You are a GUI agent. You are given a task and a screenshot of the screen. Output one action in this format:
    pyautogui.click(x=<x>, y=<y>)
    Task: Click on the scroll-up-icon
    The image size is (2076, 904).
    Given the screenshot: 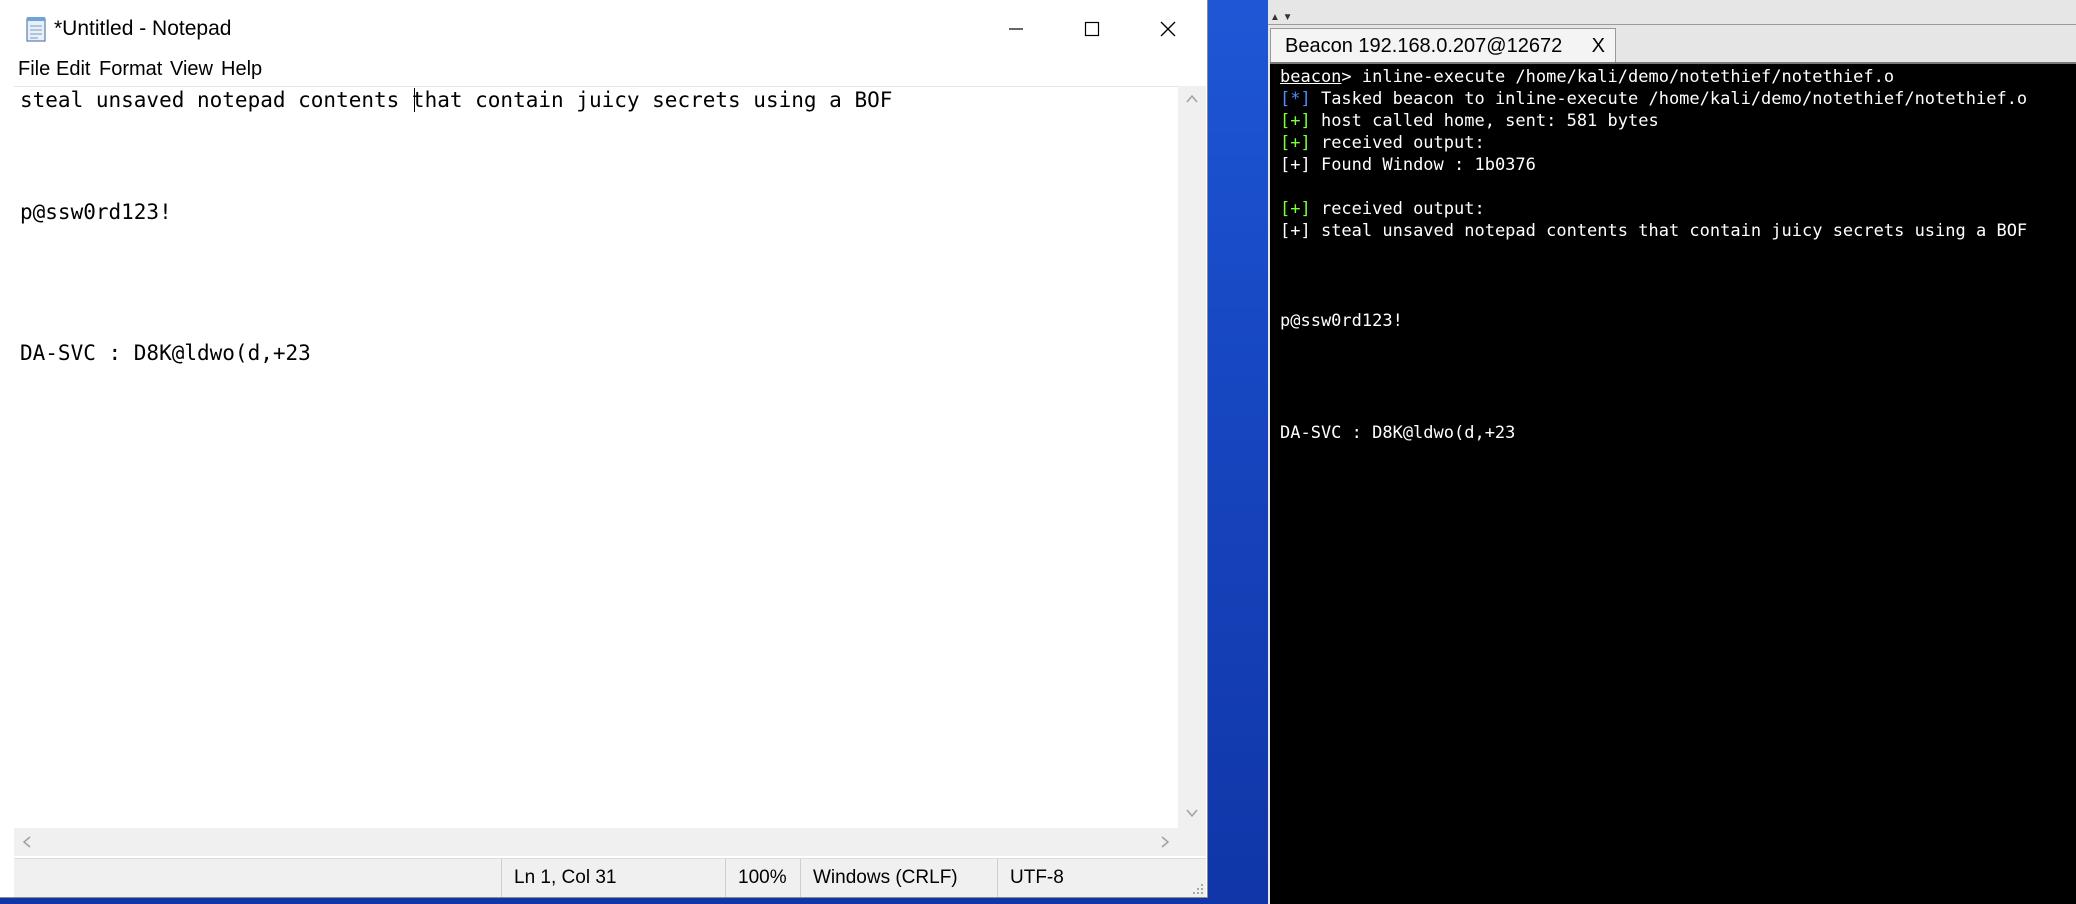 What is the action you would take?
    pyautogui.click(x=1192, y=99)
    